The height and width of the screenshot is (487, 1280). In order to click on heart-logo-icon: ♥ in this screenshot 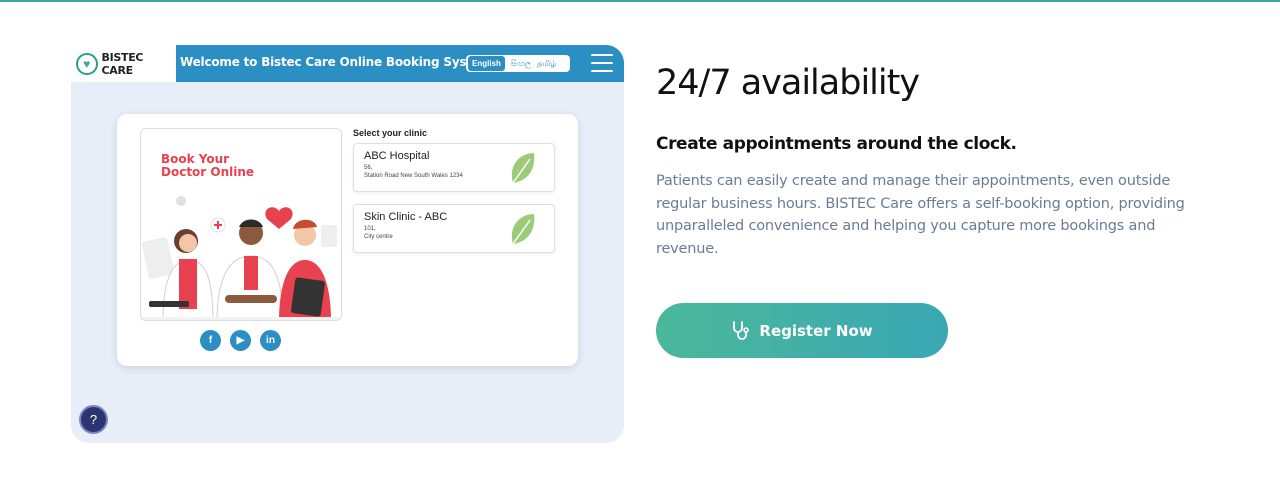, I will do `click(87, 63)`.